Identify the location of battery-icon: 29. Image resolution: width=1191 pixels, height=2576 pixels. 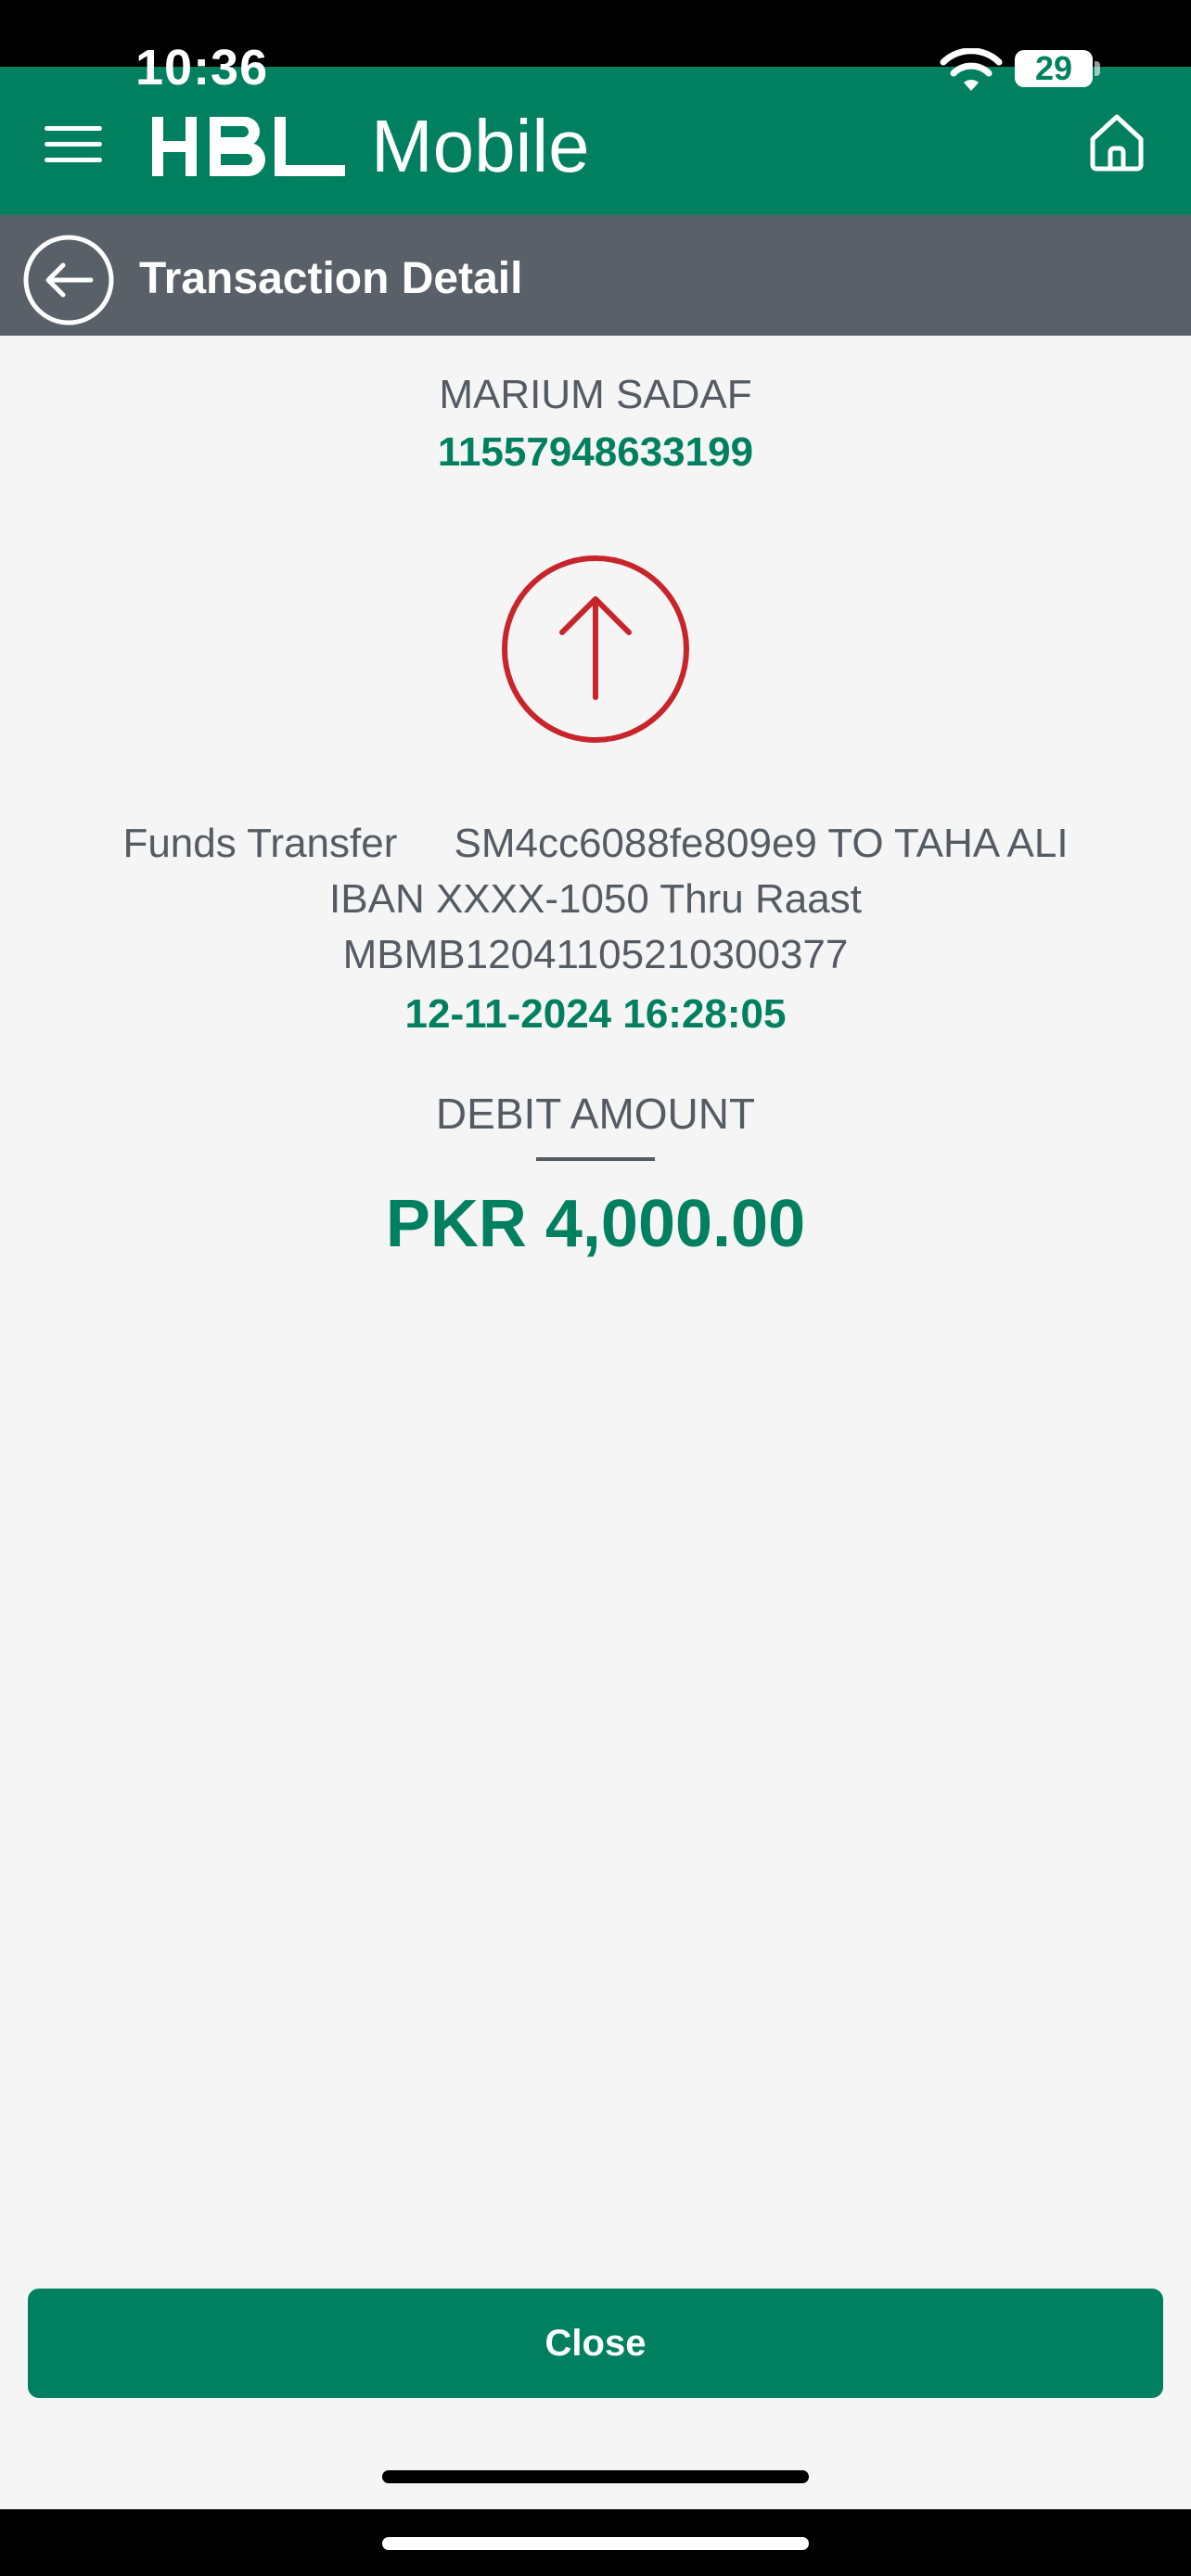
(1054, 68).